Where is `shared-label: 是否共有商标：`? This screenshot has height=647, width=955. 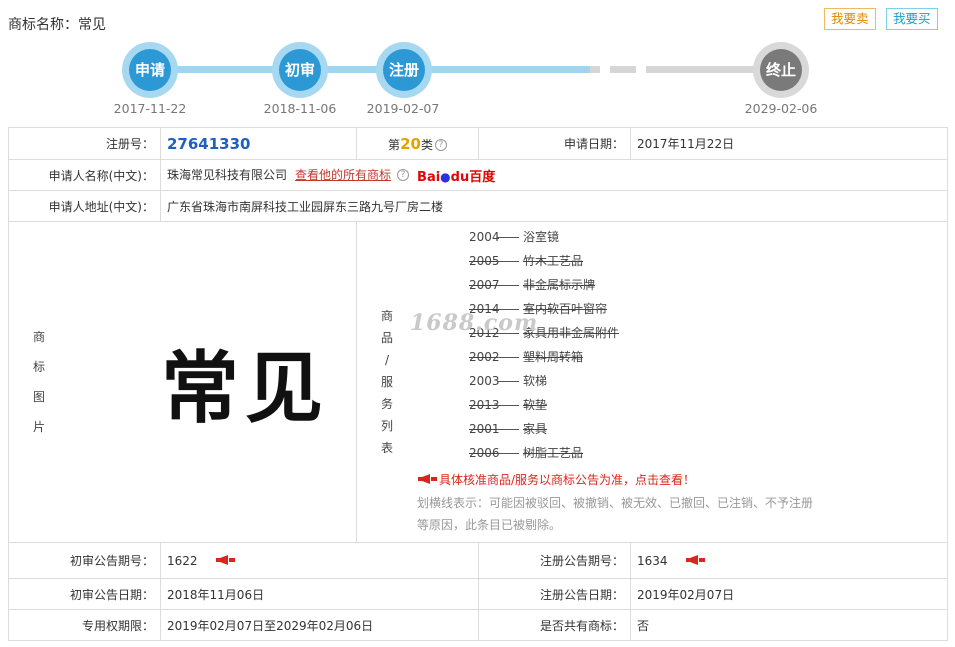
shared-label: 是否共有商标： is located at coordinates (554, 625).